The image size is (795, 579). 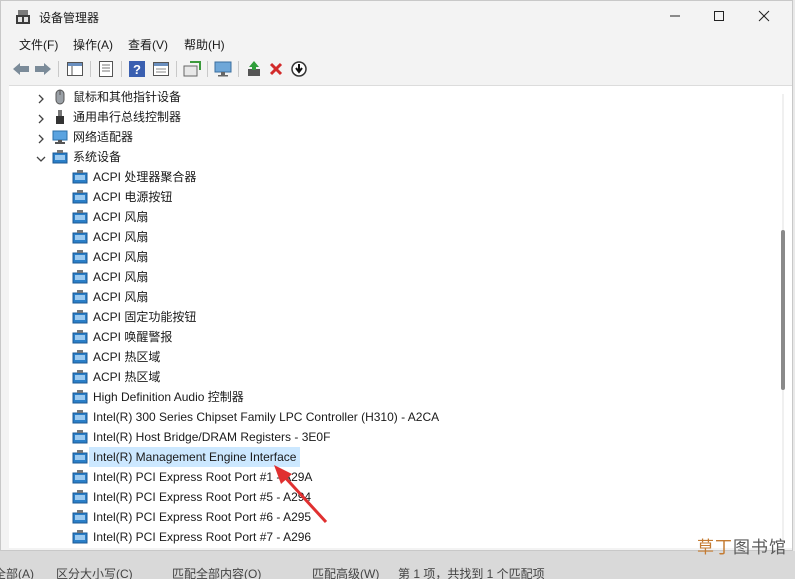 What do you see at coordinates (389, 457) in the screenshot?
I see `tree-device-item: Intel(R) Management Engine Interface` at bounding box center [389, 457].